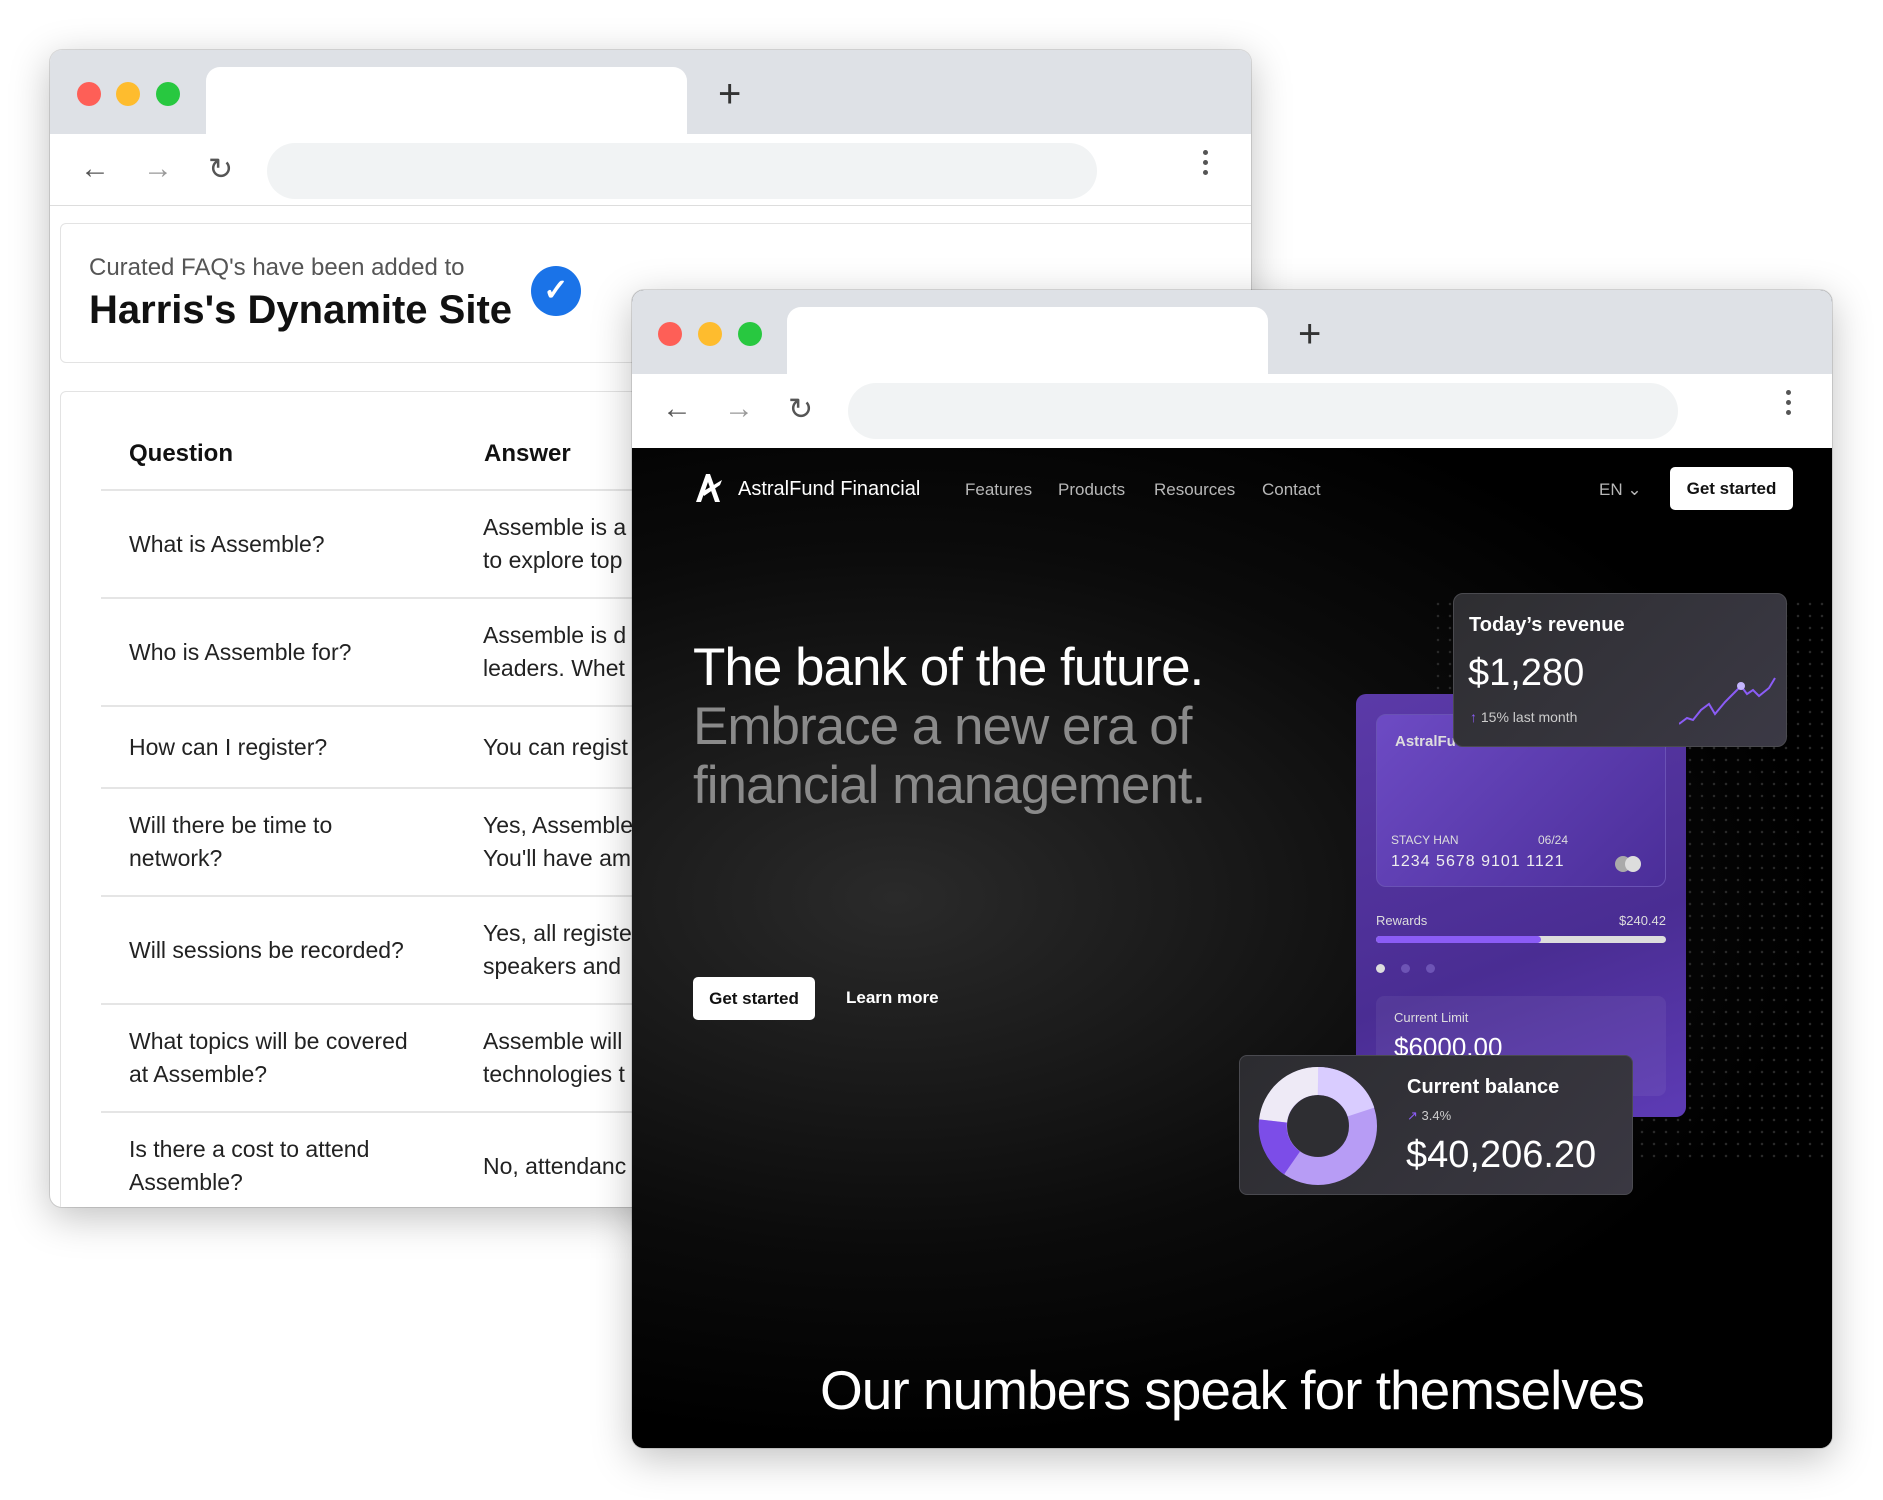 This screenshot has height=1500, width=1883. What do you see at coordinates (1194, 490) in the screenshot?
I see `nav-resources: Resources` at bounding box center [1194, 490].